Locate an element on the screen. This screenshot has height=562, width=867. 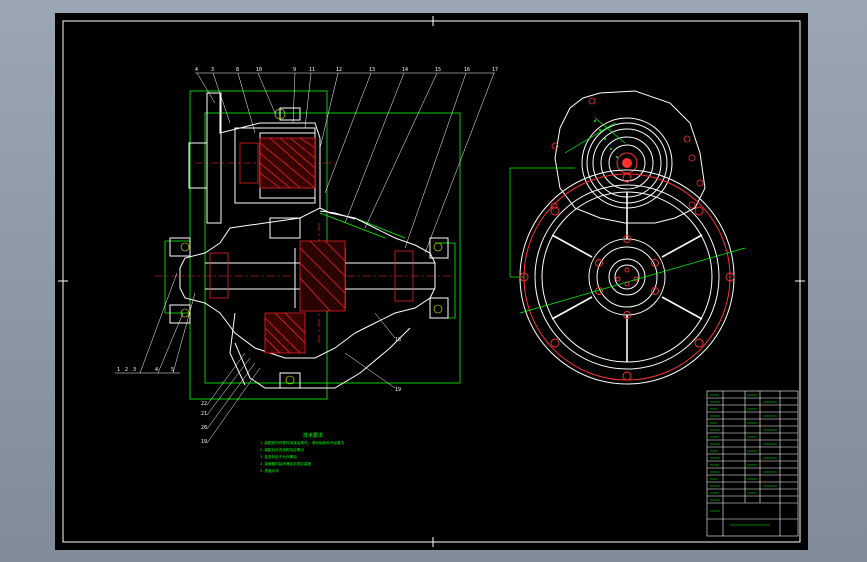
balloon-label: 21 is located at coordinates (204, 414).